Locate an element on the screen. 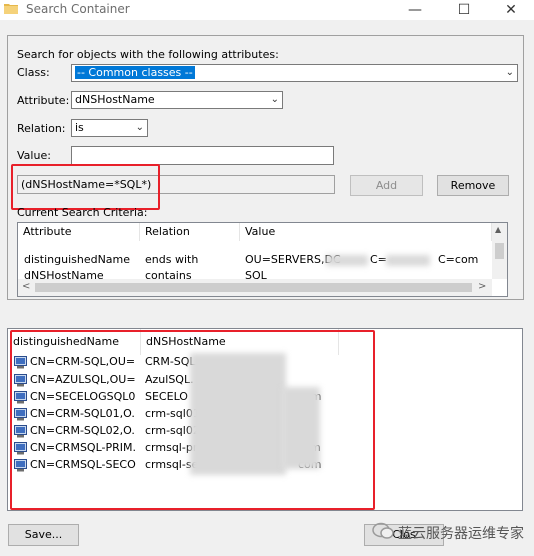 This screenshot has height=556, width=534. attribute-label: Attribute: is located at coordinates (43, 100).